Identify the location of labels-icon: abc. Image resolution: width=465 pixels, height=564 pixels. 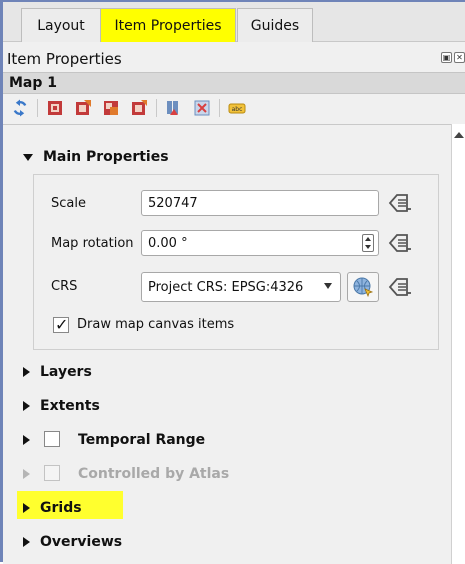
(237, 108).